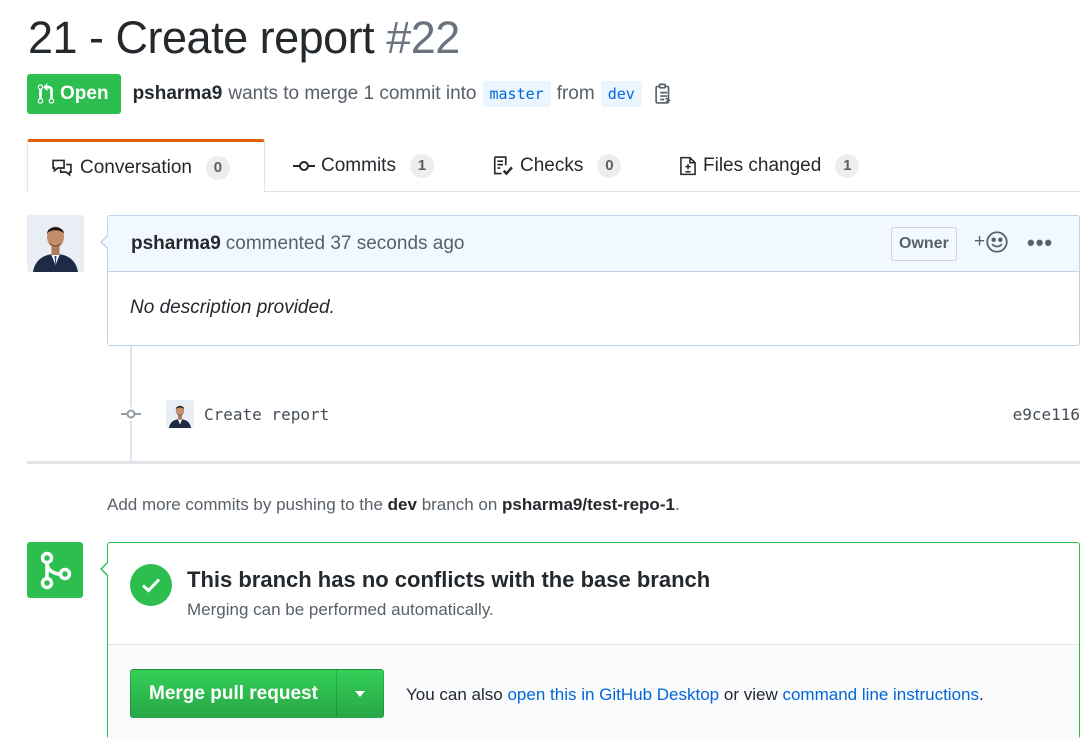 Image resolution: width=1080 pixels, height=748 pixels. What do you see at coordinates (358, 165) in the screenshot?
I see `tab-label: Commits` at bounding box center [358, 165].